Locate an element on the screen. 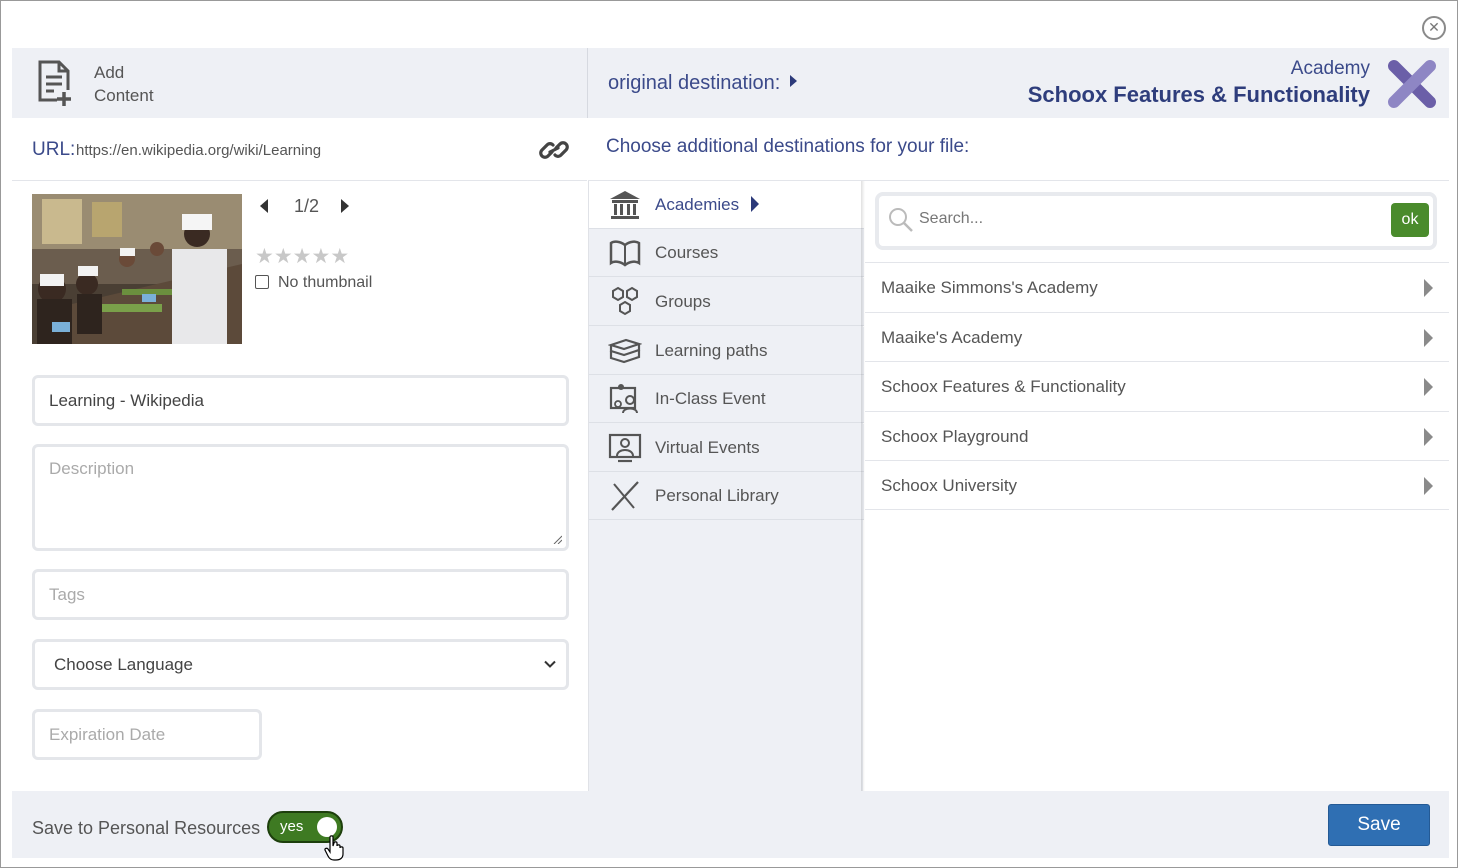  nav-item-academies: Academies is located at coordinates (726, 205).